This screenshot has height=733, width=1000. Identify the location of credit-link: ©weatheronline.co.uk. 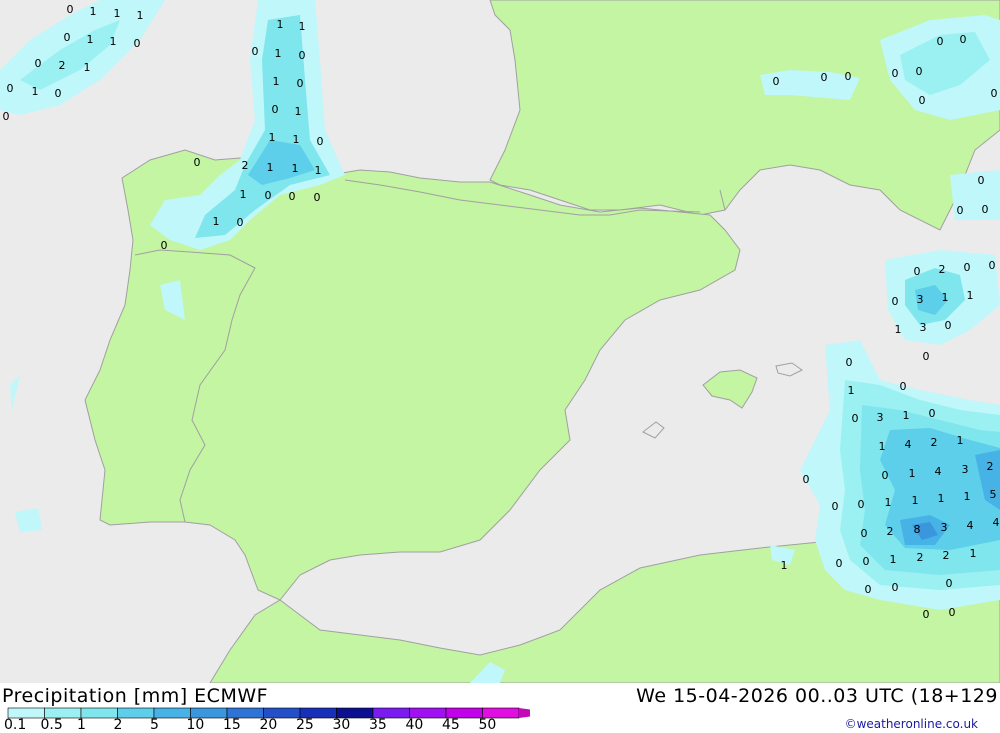
(911, 724).